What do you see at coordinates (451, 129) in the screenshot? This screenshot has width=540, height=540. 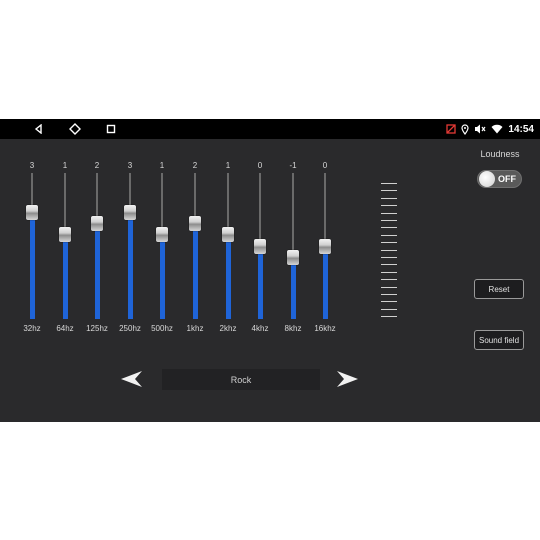 I see `notification-icon` at bounding box center [451, 129].